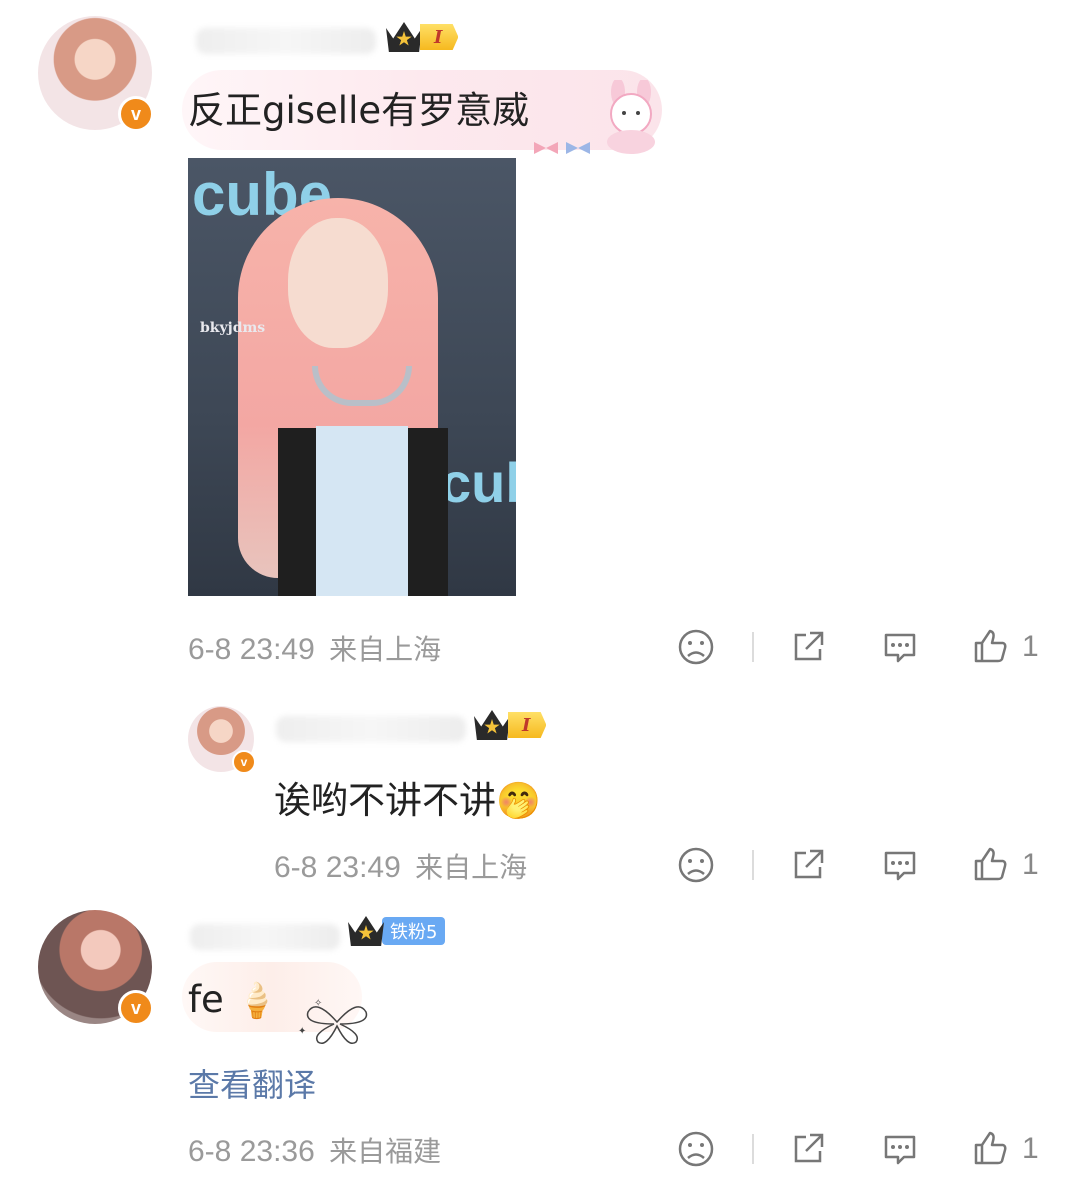 This screenshot has width=1080, height=1183. I want to click on comment-time: 6-8 23:36, so click(251, 1151).